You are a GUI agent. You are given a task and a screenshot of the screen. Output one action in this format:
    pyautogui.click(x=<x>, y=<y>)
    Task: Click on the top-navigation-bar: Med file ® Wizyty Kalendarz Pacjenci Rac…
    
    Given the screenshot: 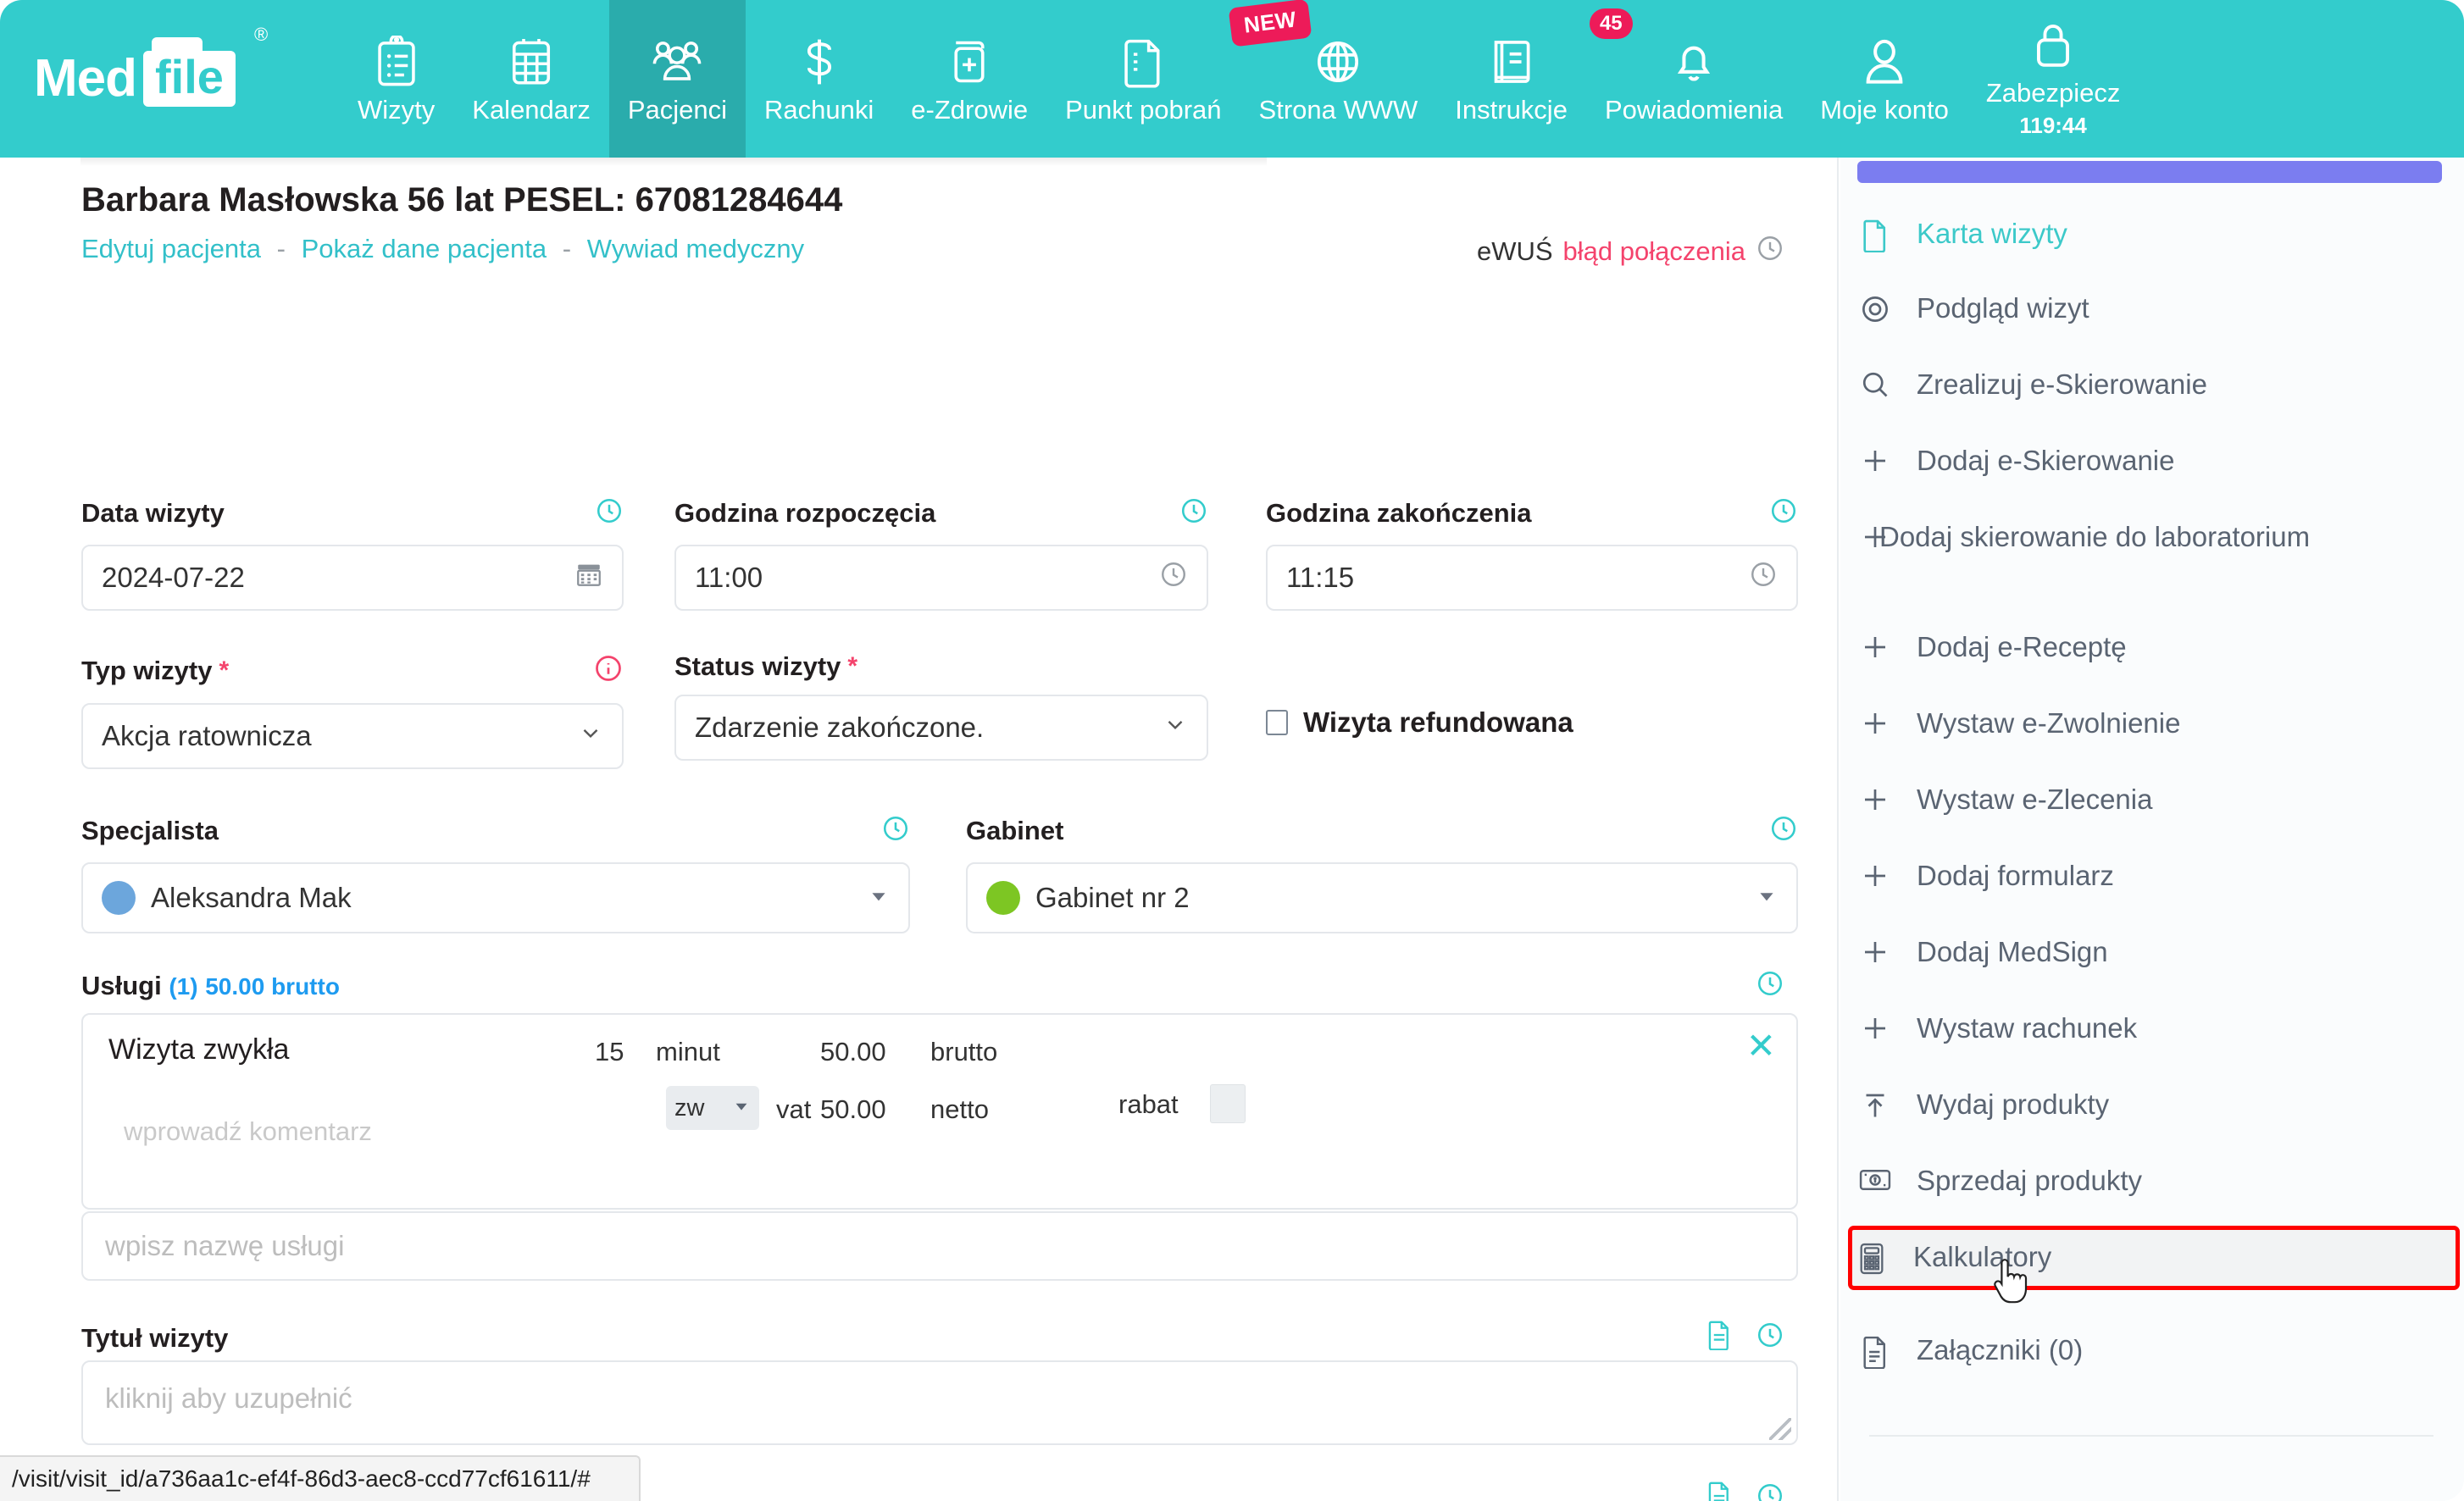 What is the action you would take?
    pyautogui.click(x=1232, y=79)
    